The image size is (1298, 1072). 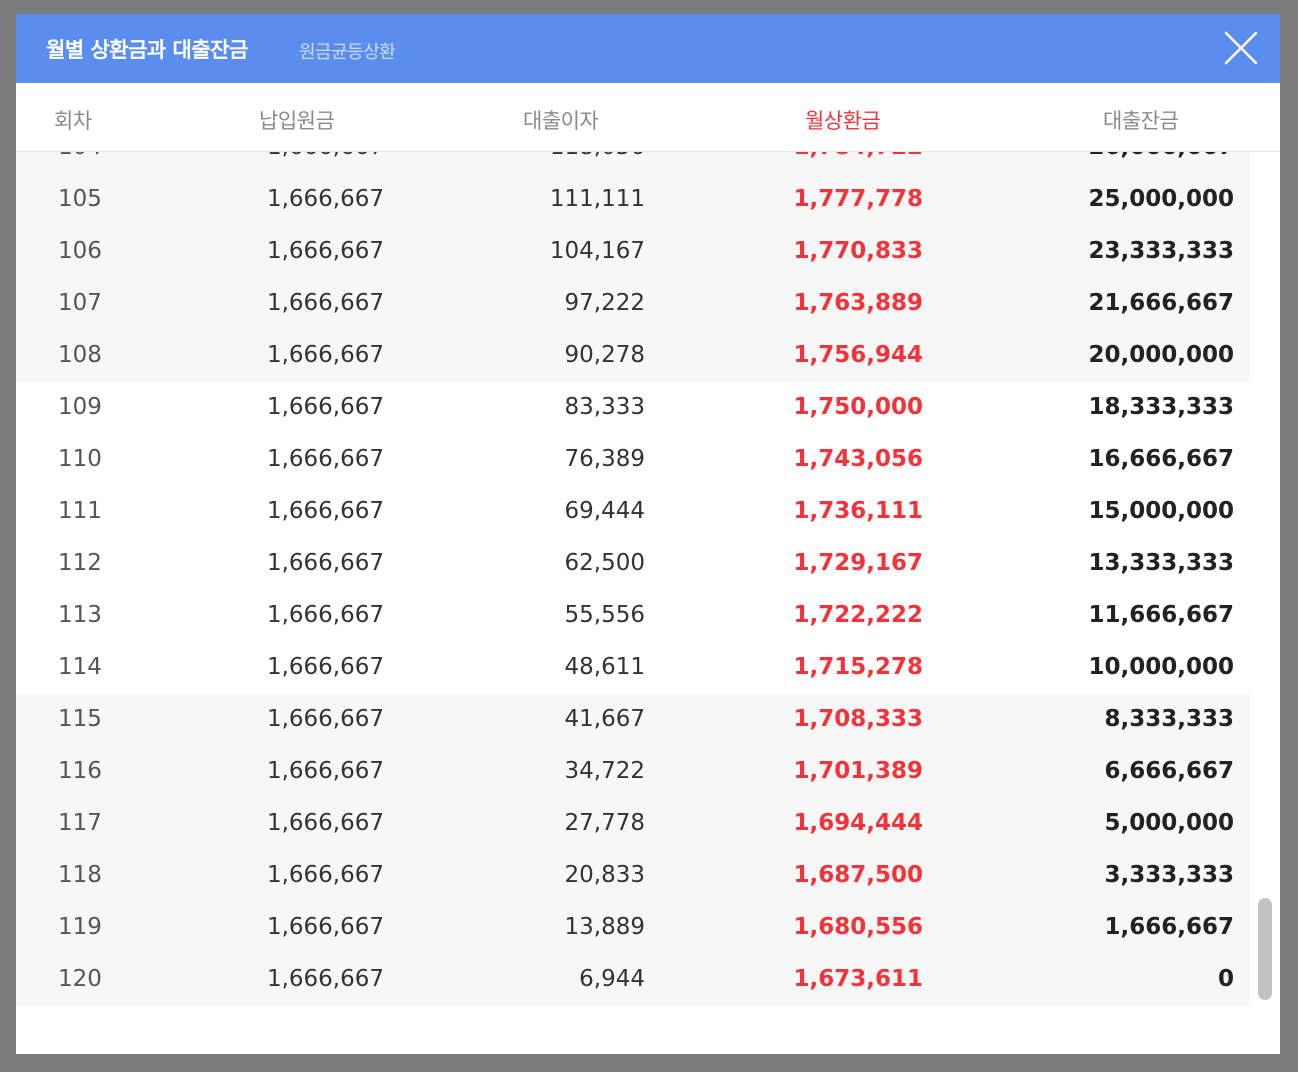 I want to click on cell-loan-balance: 26,666,667, so click(x=1161, y=156).